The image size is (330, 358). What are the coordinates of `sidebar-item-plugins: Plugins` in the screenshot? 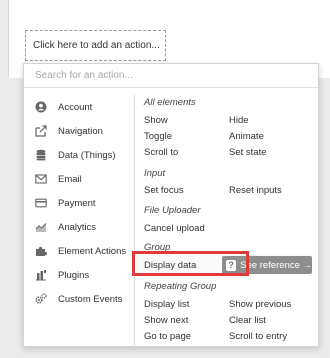 It's located at (79, 275).